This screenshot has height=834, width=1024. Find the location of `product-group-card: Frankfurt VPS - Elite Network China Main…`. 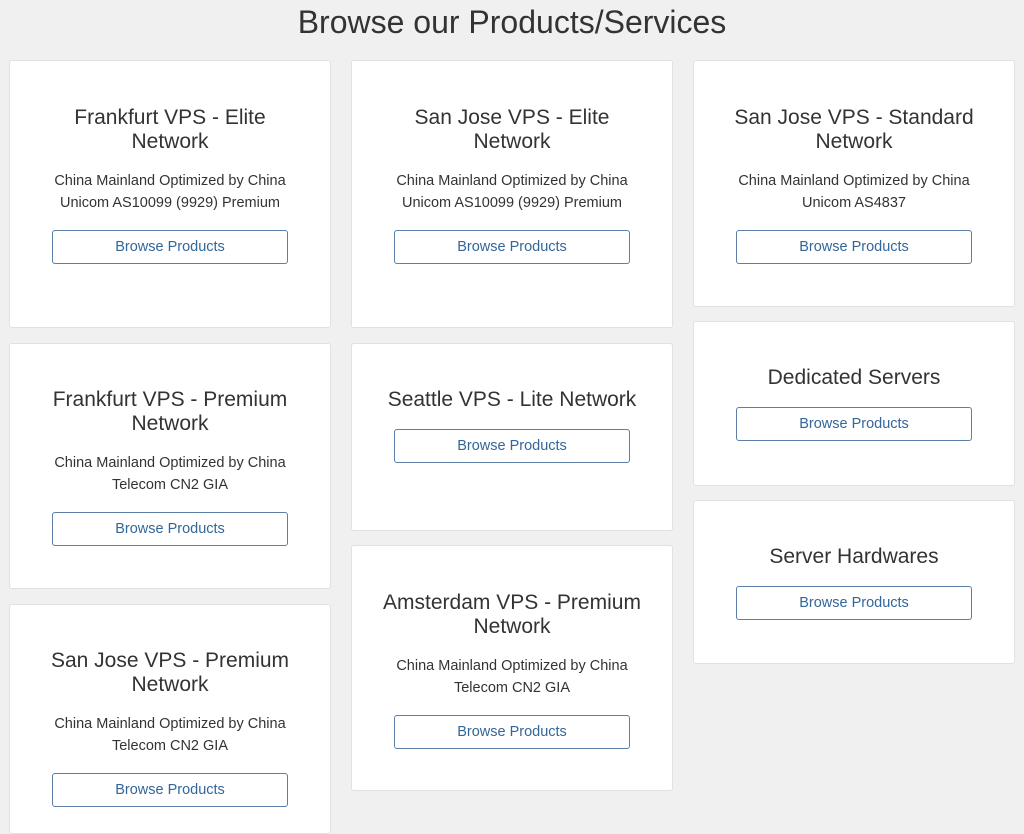

product-group-card: Frankfurt VPS - Elite Network China Main… is located at coordinates (170, 194).